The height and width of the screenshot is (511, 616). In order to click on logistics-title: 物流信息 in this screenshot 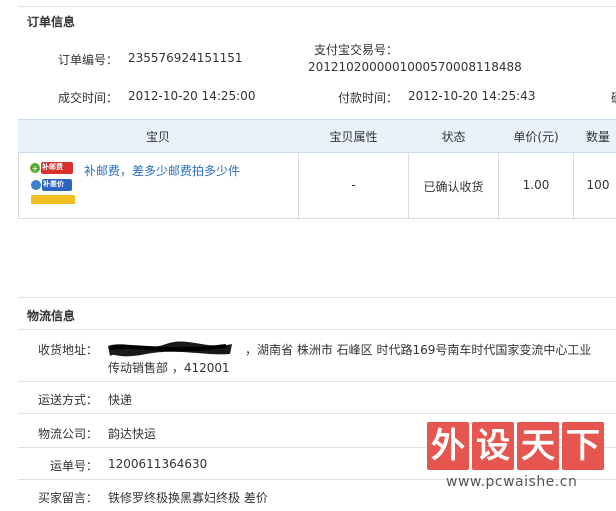, I will do `click(51, 316)`.